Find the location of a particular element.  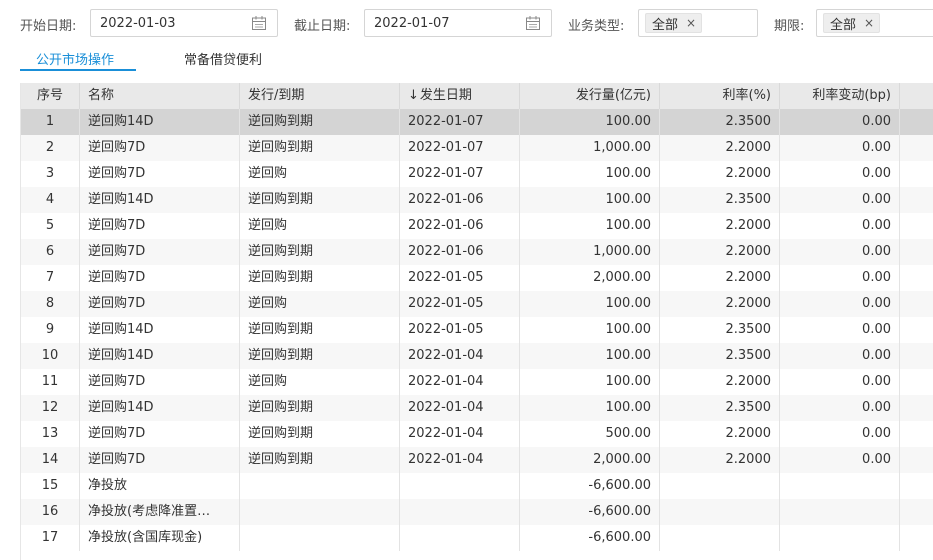

col-header-type: 发行/到期 is located at coordinates (320, 96).